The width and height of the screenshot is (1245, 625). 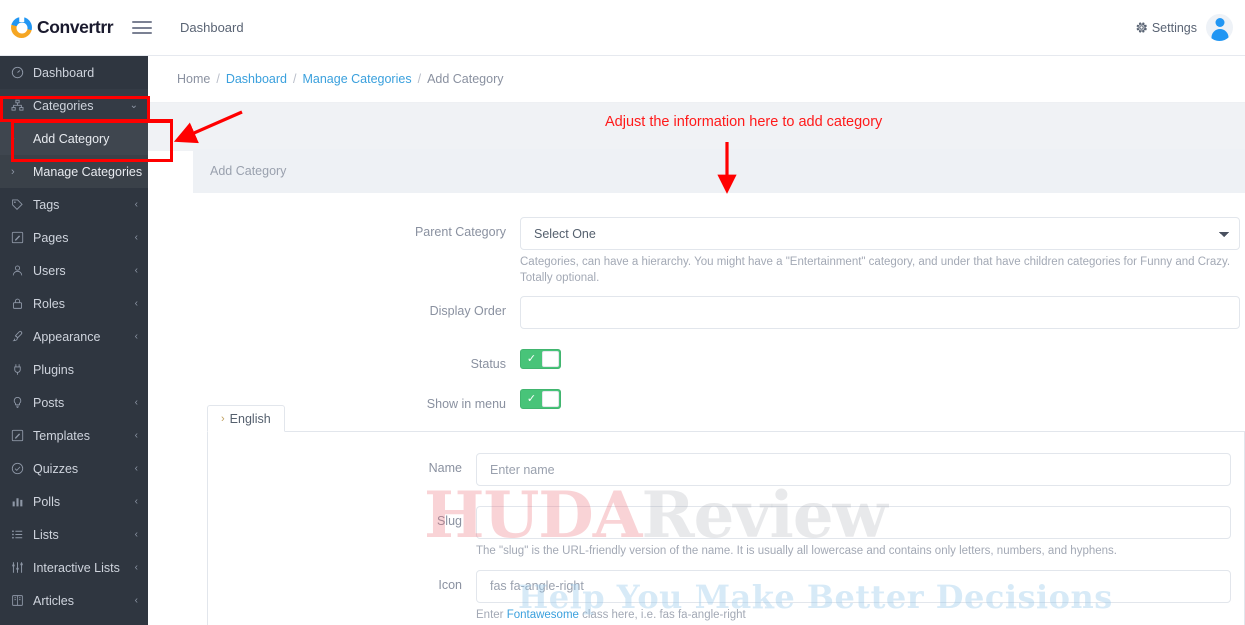 What do you see at coordinates (74, 237) in the screenshot?
I see `sidebar-item-pages: Pages ‹` at bounding box center [74, 237].